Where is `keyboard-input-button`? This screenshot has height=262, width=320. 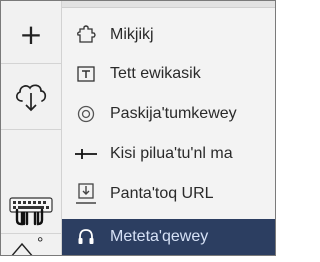 keyboard-input-button is located at coordinates (31, 211).